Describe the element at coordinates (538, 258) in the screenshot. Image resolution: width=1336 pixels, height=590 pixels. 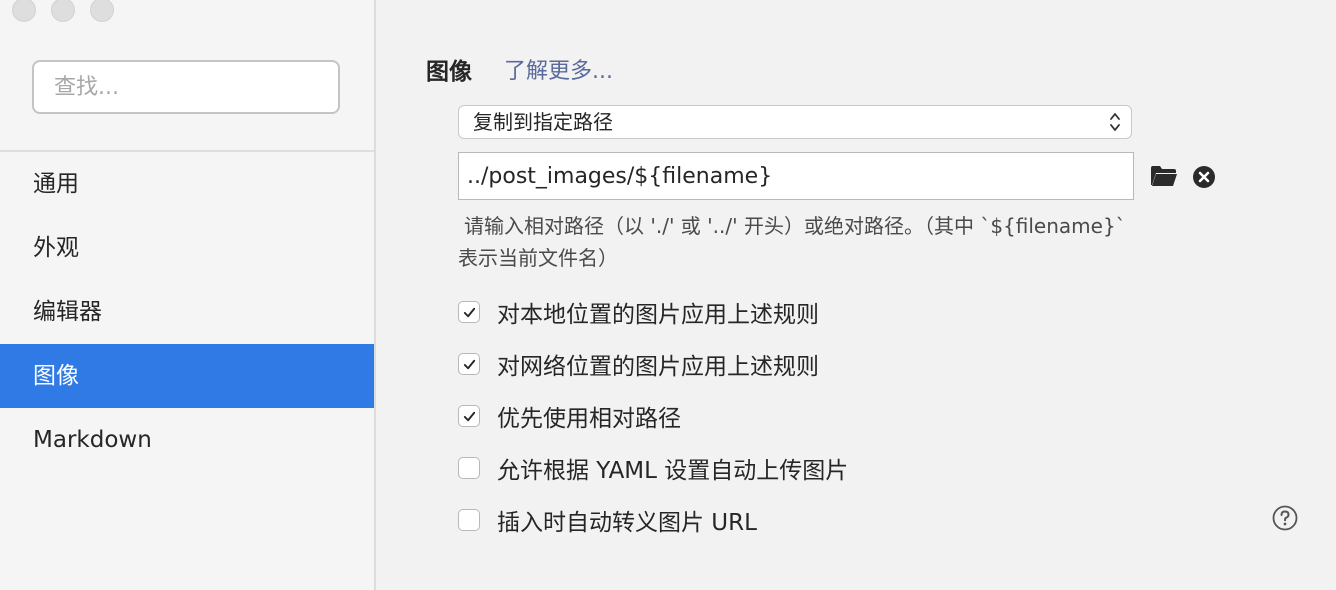
I see `path-hint-line-2: 表示当前文件名）` at that location.